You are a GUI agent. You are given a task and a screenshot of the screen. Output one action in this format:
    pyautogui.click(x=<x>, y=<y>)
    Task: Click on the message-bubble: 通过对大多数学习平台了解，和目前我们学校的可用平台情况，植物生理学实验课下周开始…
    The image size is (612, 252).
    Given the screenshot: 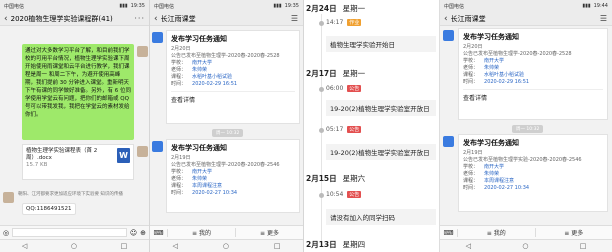 What is the action you would take?
    pyautogui.click(x=78, y=92)
    